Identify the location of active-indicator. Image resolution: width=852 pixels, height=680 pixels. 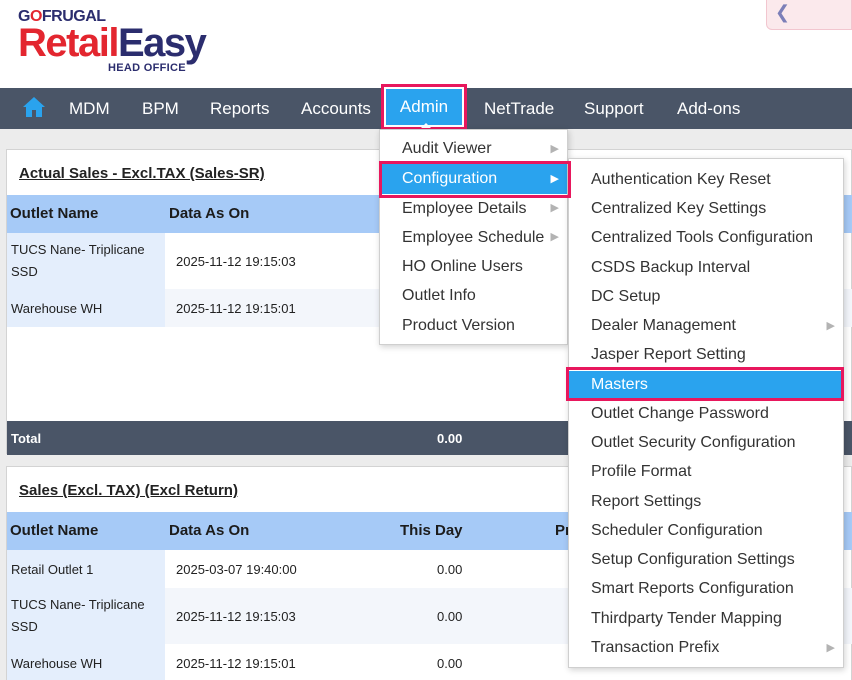
(426, 125).